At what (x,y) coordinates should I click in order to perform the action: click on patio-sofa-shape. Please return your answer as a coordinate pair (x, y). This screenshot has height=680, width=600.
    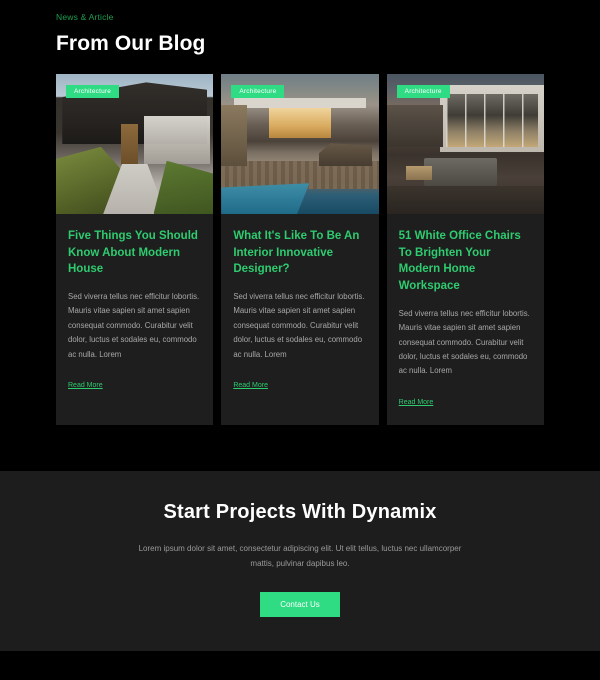
    Looking at the image, I should click on (460, 172).